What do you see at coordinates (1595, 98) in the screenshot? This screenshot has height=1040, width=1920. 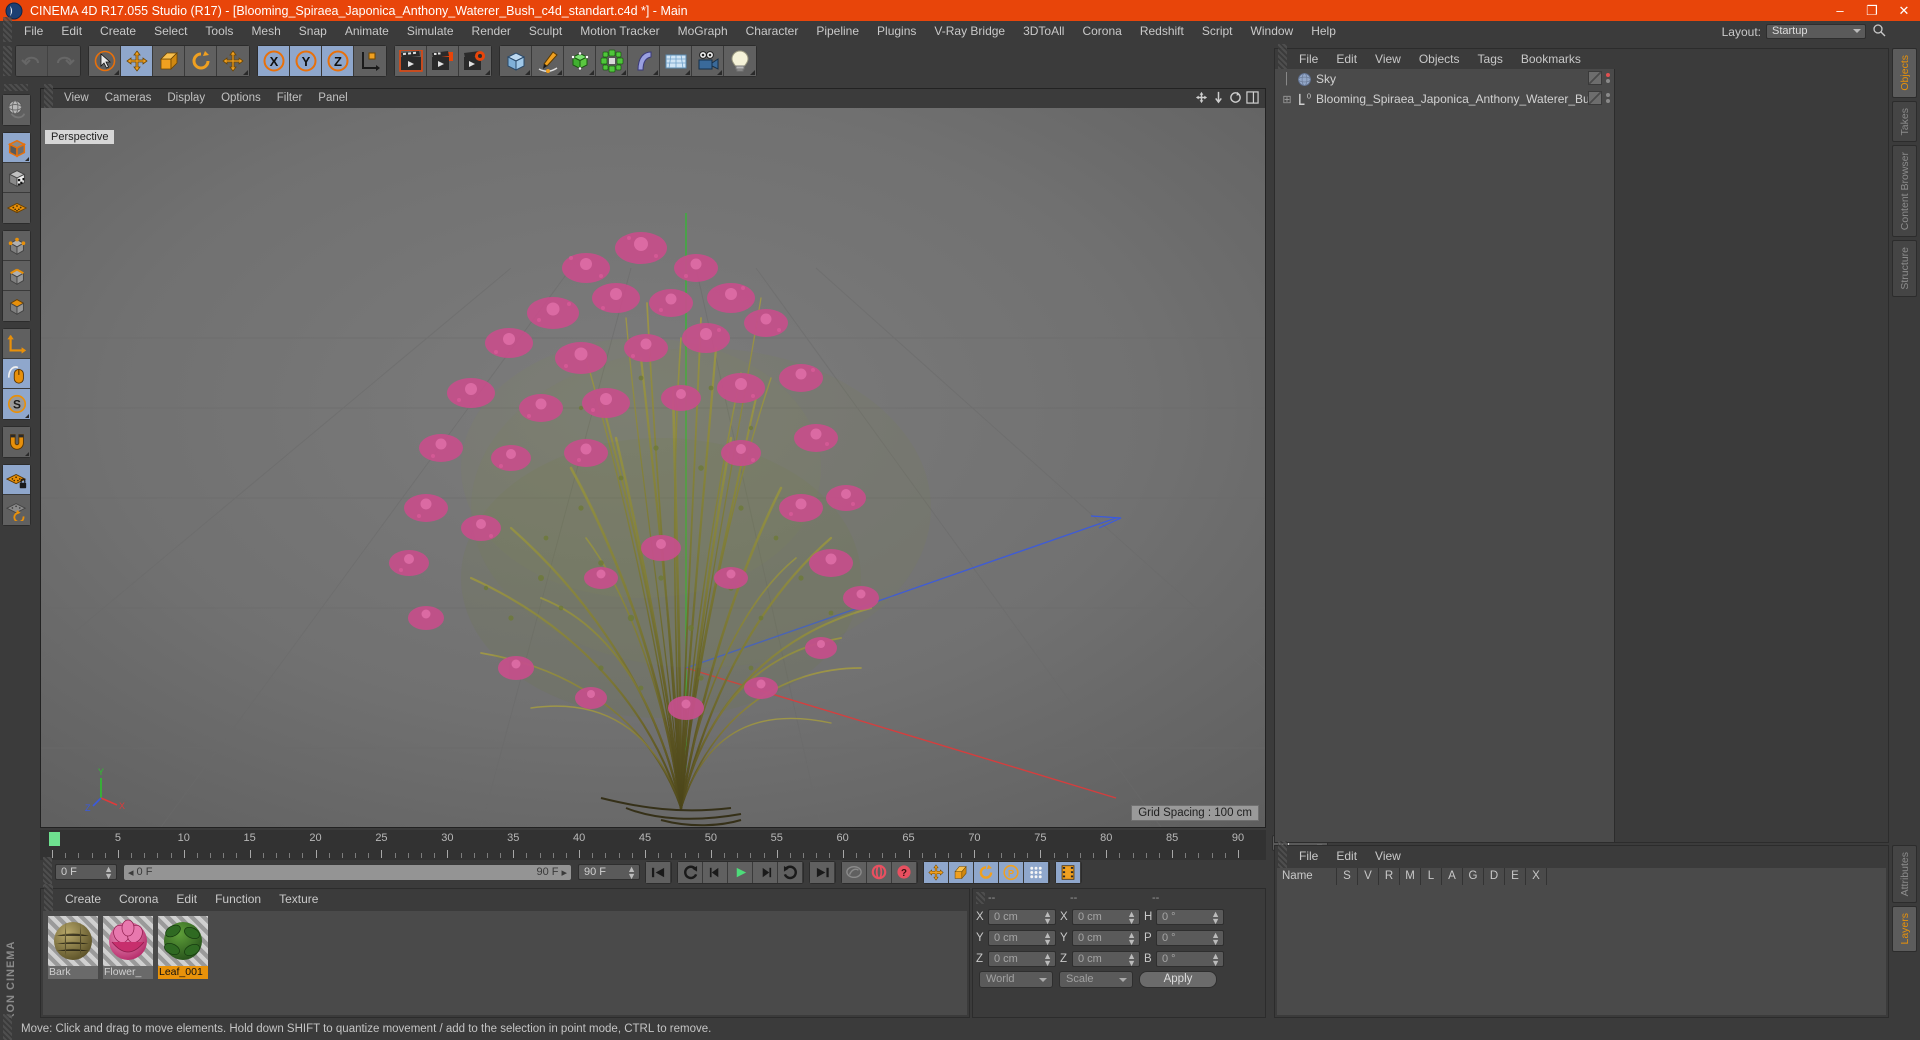 I see `material-tag-icon` at bounding box center [1595, 98].